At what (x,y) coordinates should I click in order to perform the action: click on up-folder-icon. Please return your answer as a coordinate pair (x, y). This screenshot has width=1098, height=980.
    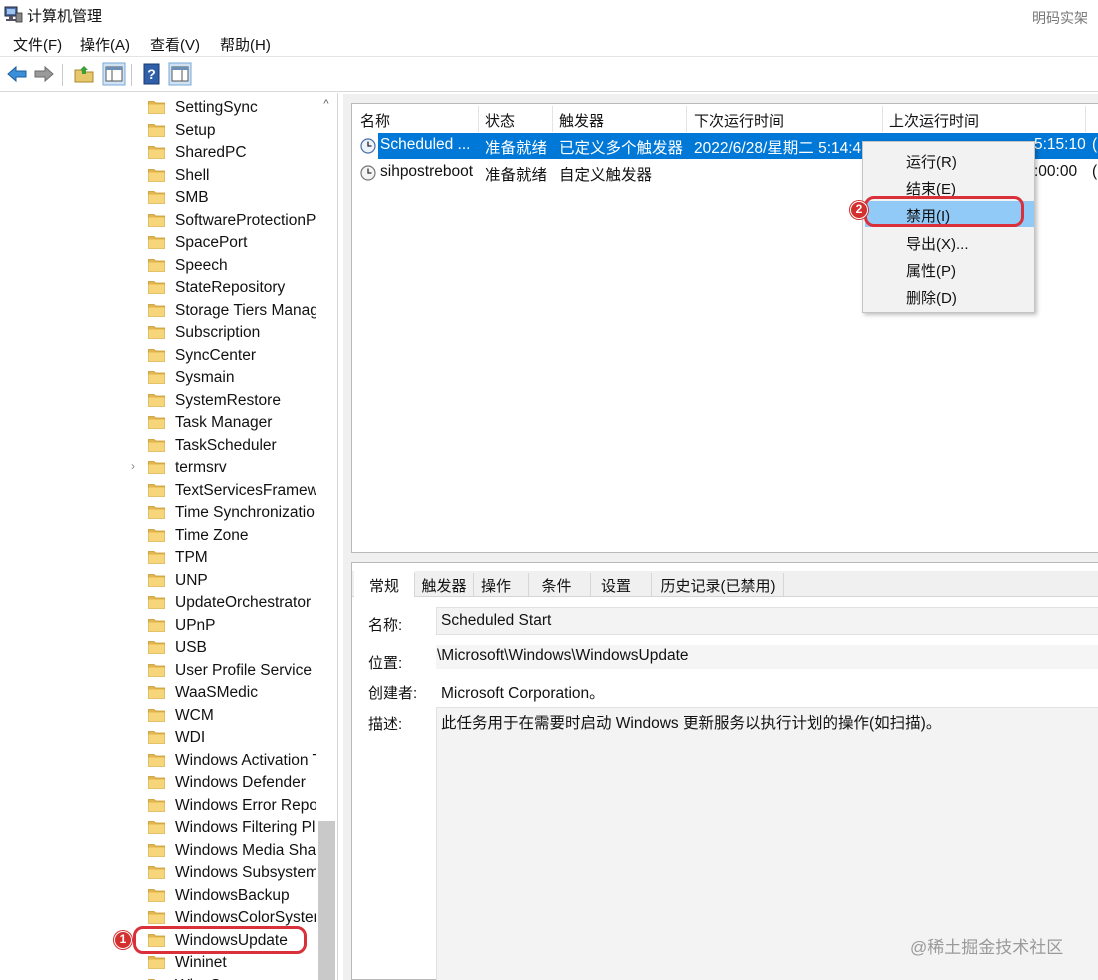
    Looking at the image, I should click on (84, 74).